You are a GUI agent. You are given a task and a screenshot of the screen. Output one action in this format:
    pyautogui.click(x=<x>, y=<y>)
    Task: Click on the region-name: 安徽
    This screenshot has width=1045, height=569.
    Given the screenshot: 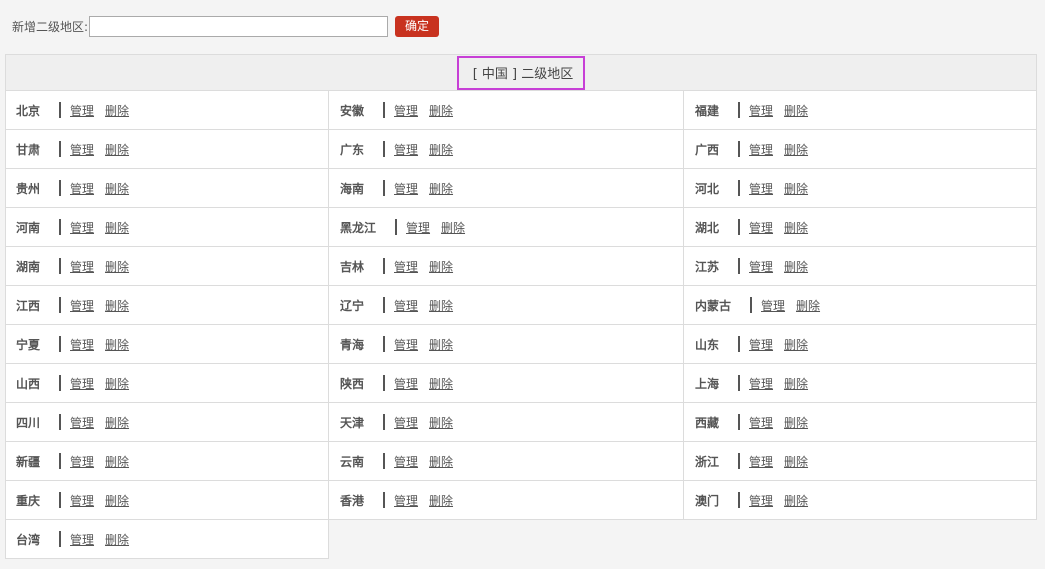 What is the action you would take?
    pyautogui.click(x=352, y=110)
    